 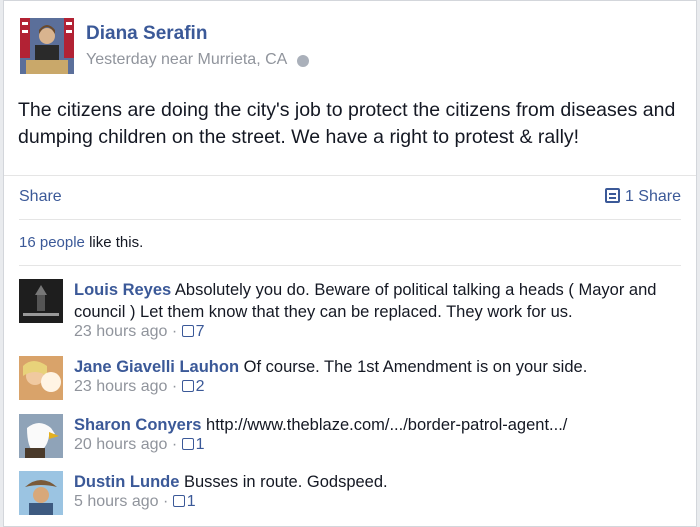 I want to click on share-icon, so click(x=612, y=196).